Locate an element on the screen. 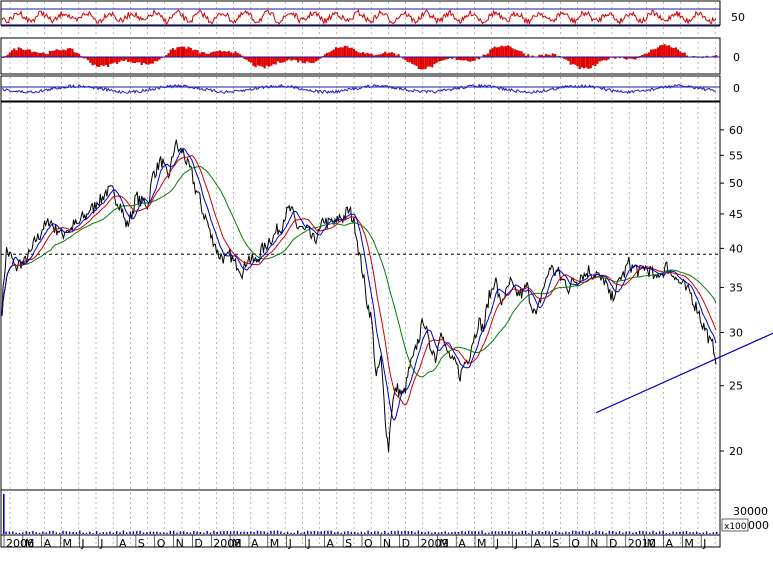  y-tick-label: 20 is located at coordinates (736, 451).